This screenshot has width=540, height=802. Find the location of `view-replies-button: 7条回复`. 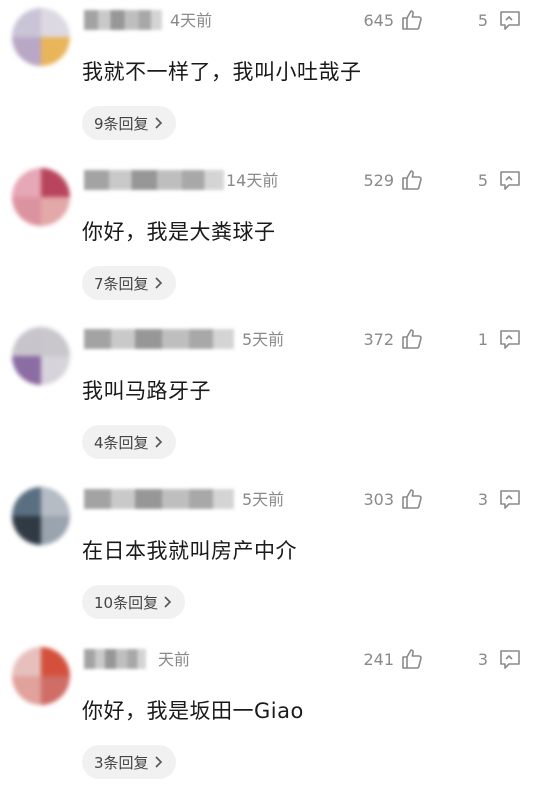

view-replies-button: 7条回复 is located at coordinates (129, 283).